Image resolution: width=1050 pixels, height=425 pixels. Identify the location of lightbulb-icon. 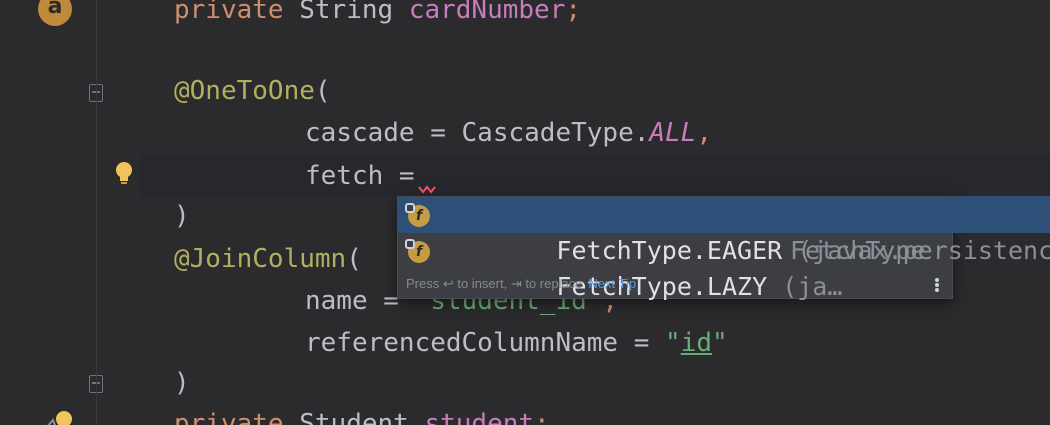
(124, 174).